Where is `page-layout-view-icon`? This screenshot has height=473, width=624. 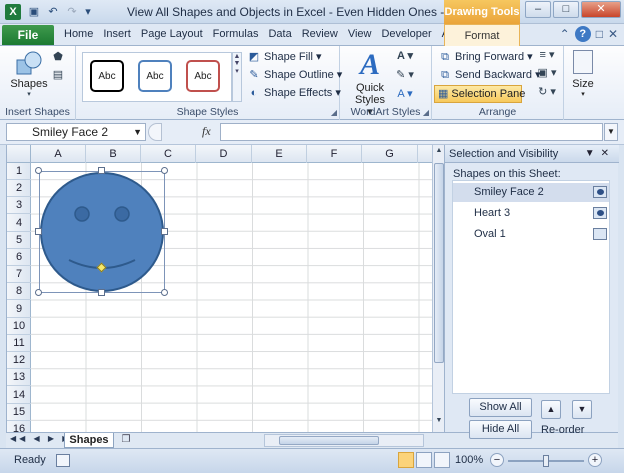 page-layout-view-icon is located at coordinates (424, 460).